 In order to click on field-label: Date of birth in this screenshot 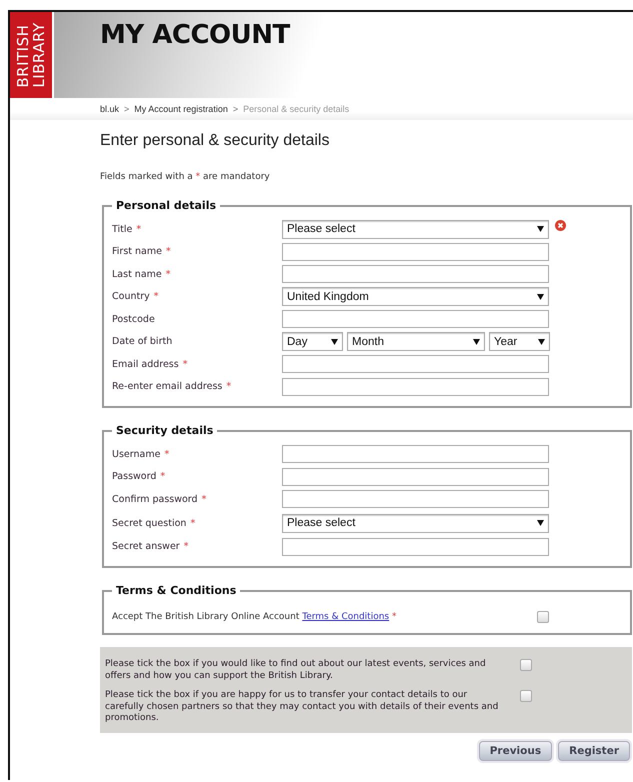, I will do `click(142, 342)`.